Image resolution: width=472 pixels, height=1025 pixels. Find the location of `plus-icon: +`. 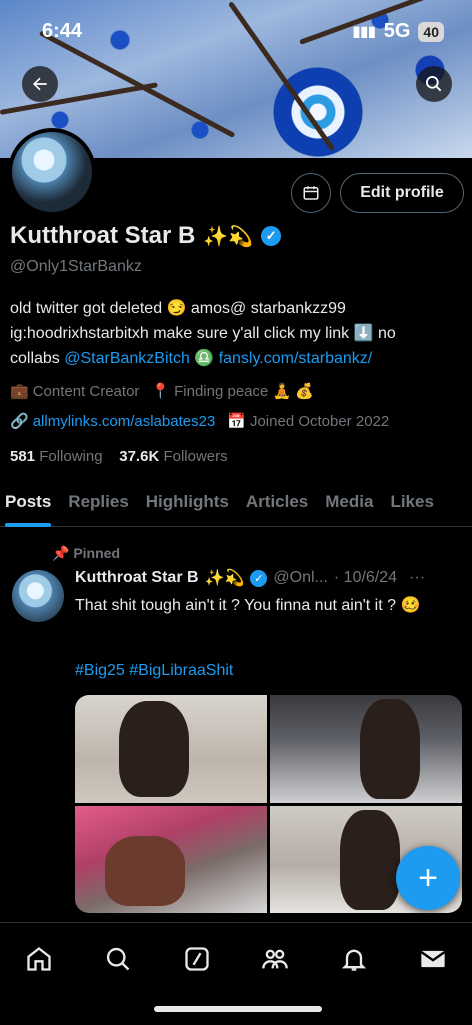

plus-icon: + is located at coordinates (428, 877).